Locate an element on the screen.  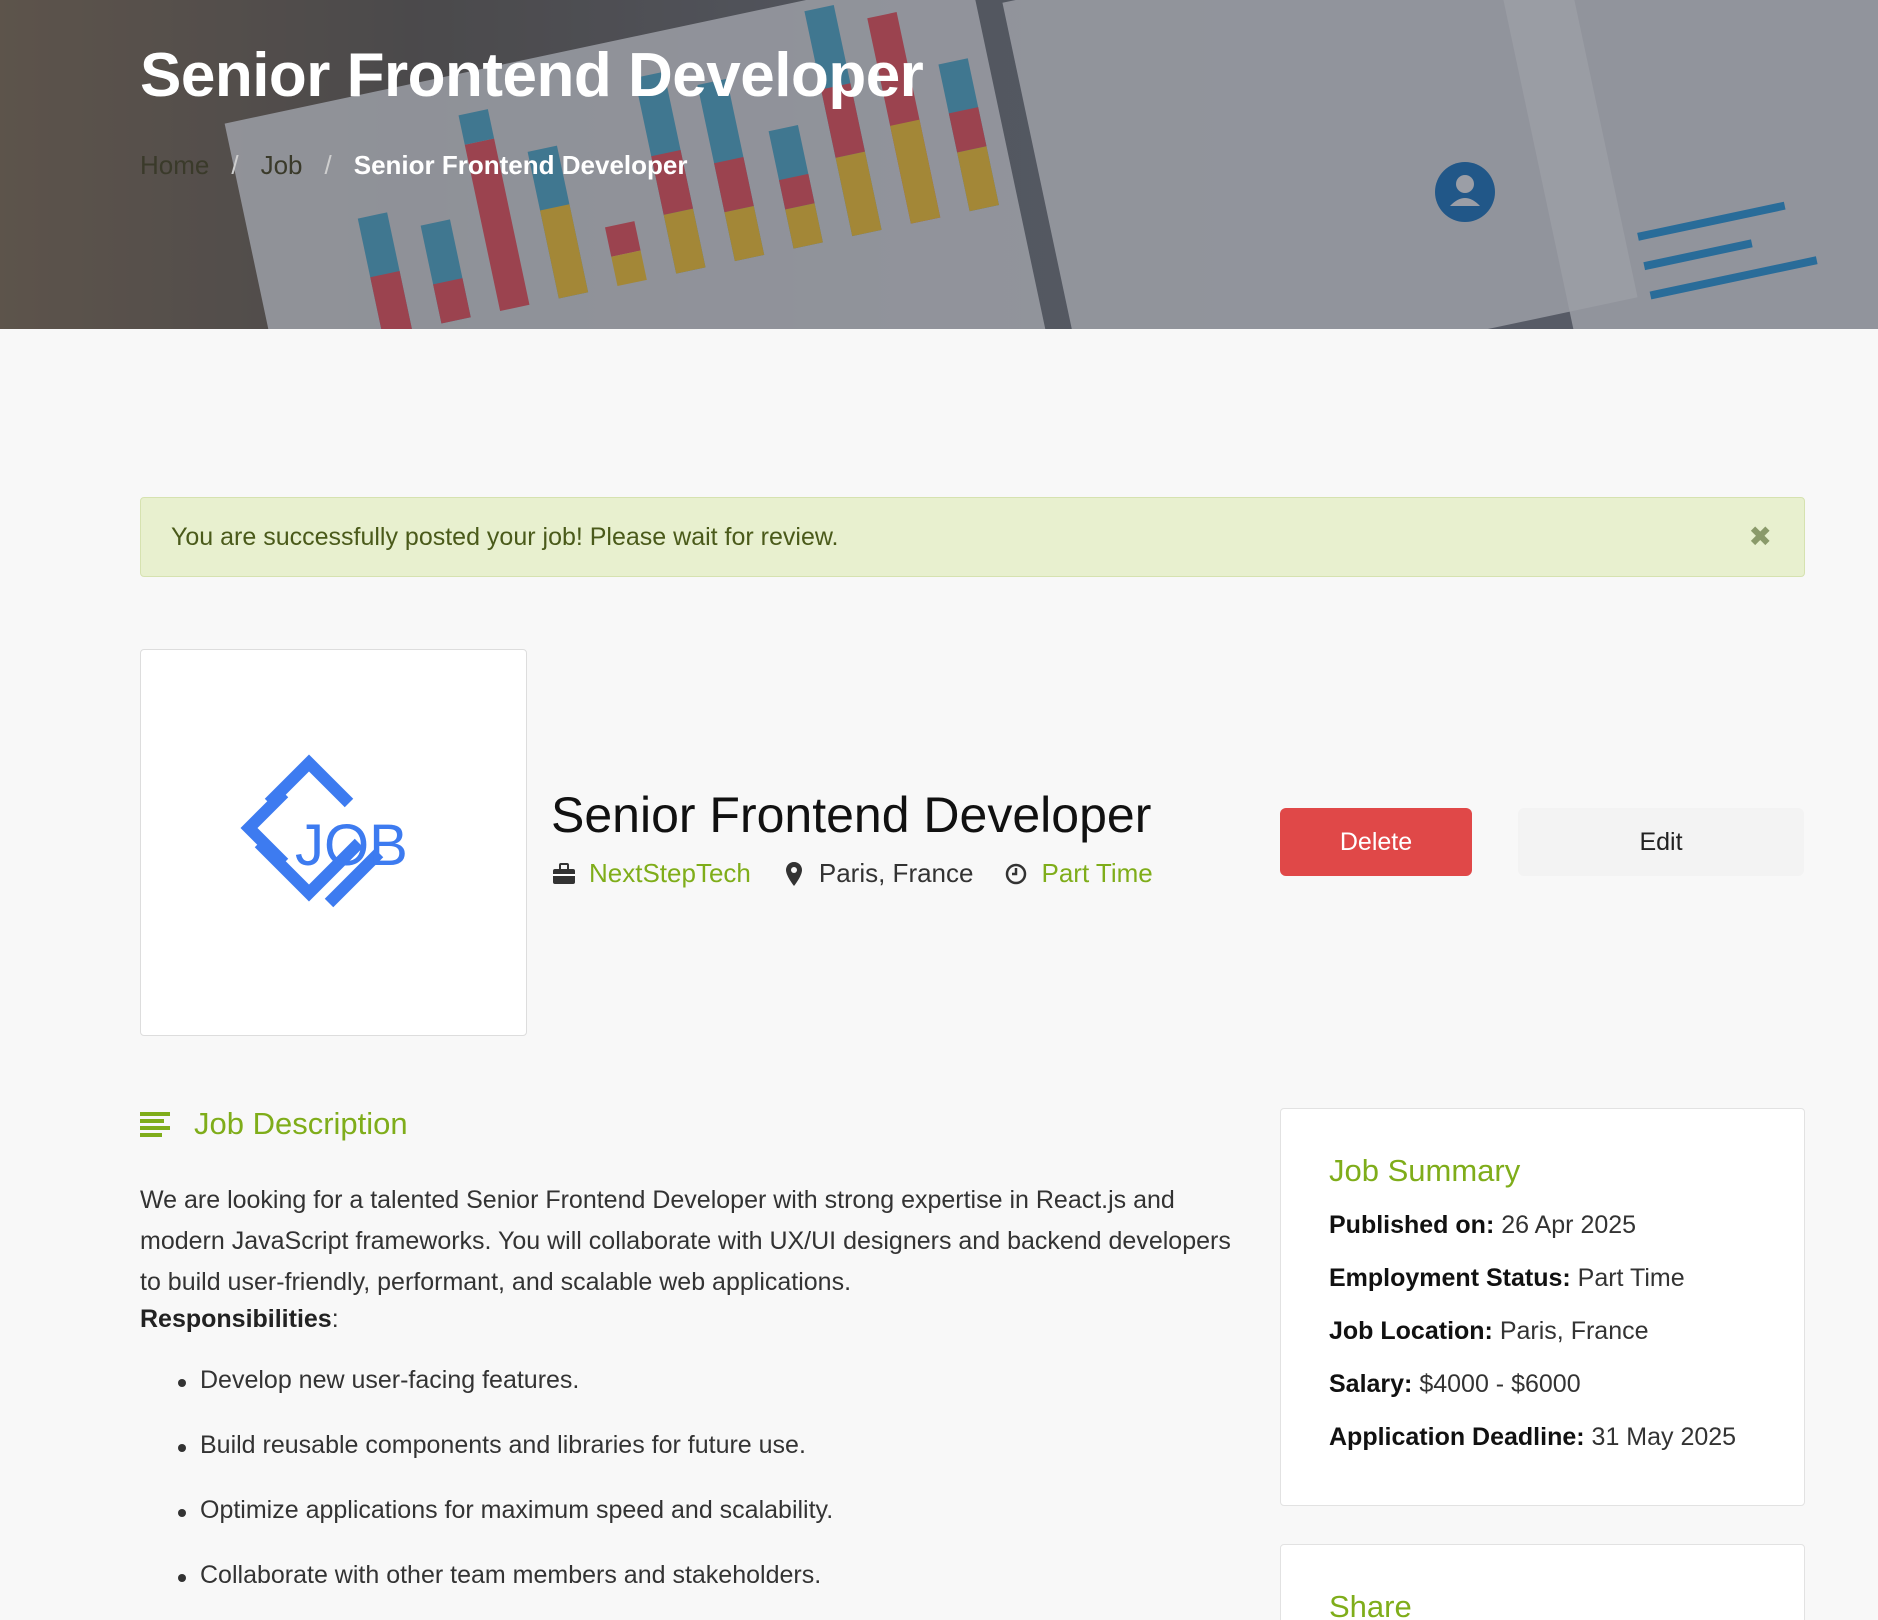
job-logo-graphic: JOB is located at coordinates (324, 830).